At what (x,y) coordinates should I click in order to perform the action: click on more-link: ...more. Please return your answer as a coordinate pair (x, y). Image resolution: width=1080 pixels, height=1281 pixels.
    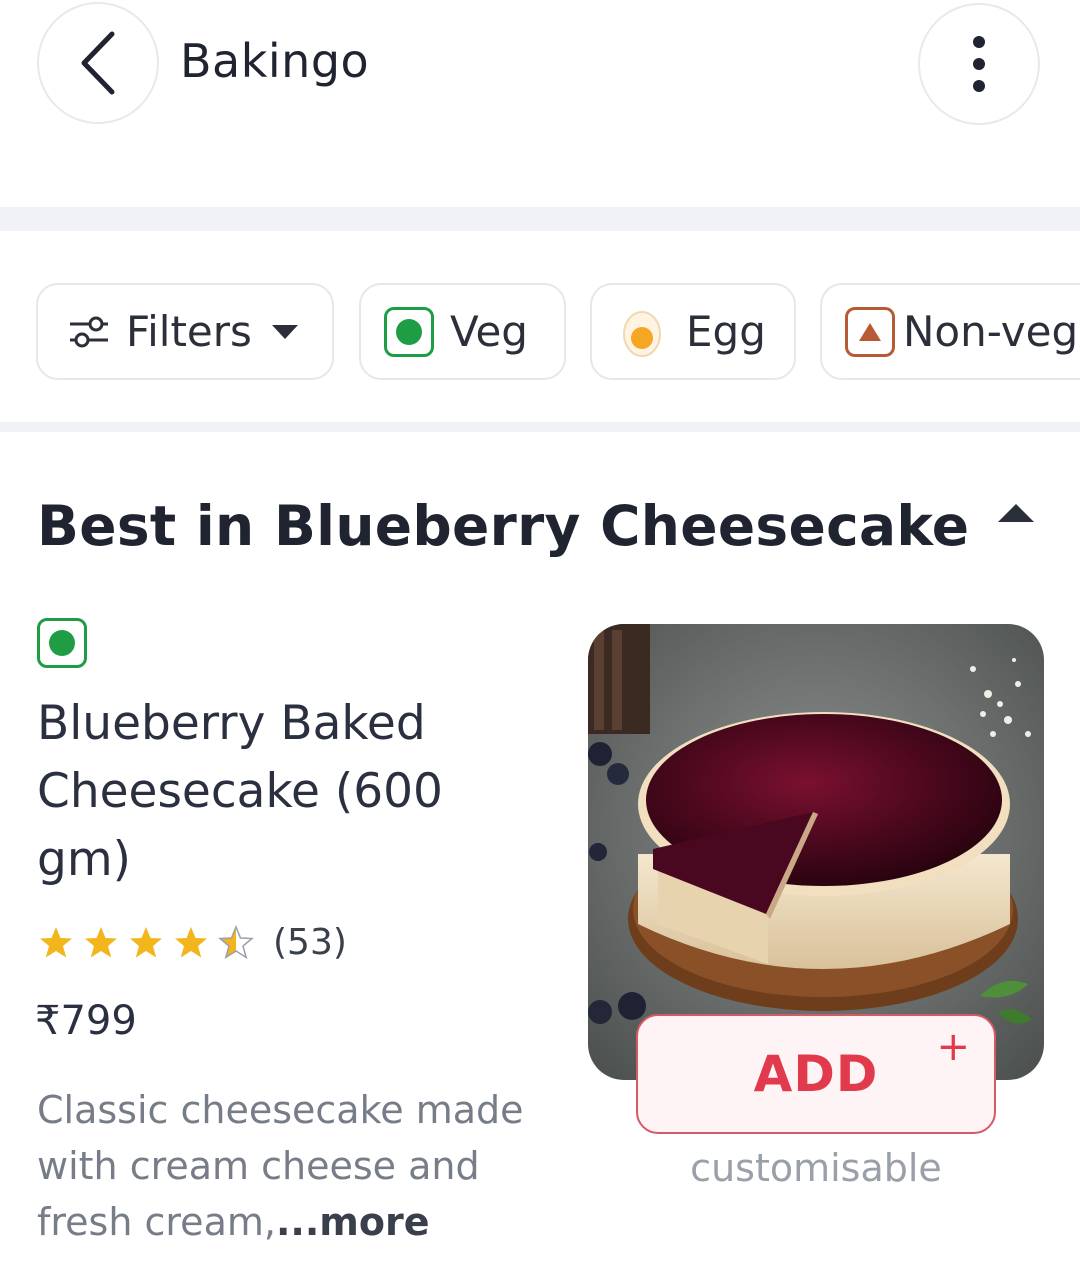
    Looking at the image, I should click on (353, 1222).